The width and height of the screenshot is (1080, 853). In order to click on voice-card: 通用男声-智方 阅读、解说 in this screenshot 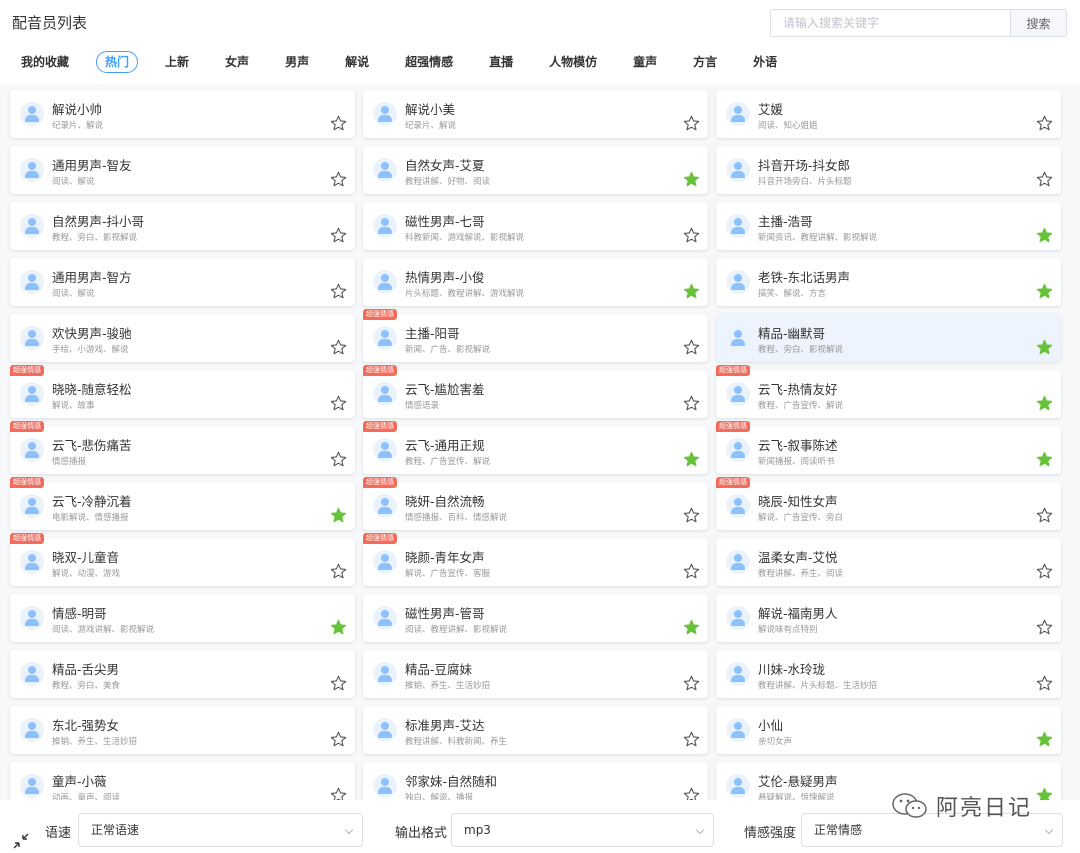, I will do `click(182, 282)`.